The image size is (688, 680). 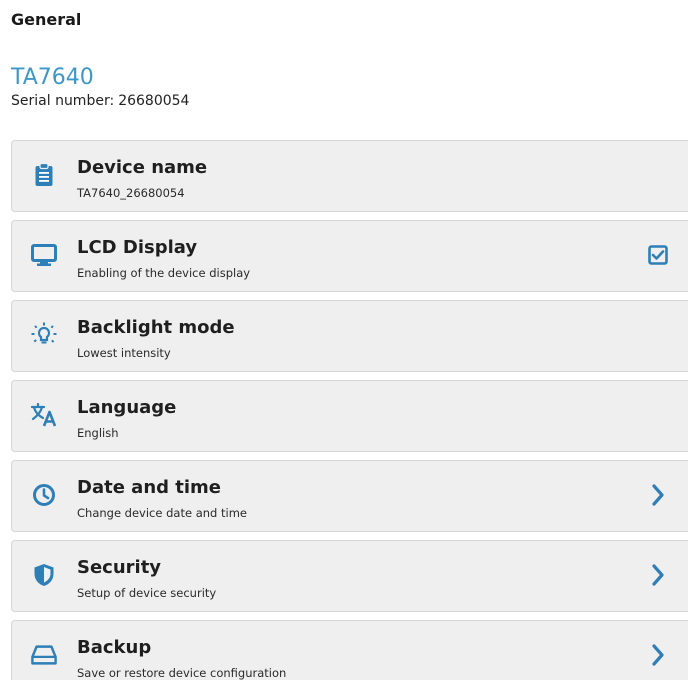 What do you see at coordinates (164, 273) in the screenshot?
I see `setting-subtitle: Enabling of the device display` at bounding box center [164, 273].